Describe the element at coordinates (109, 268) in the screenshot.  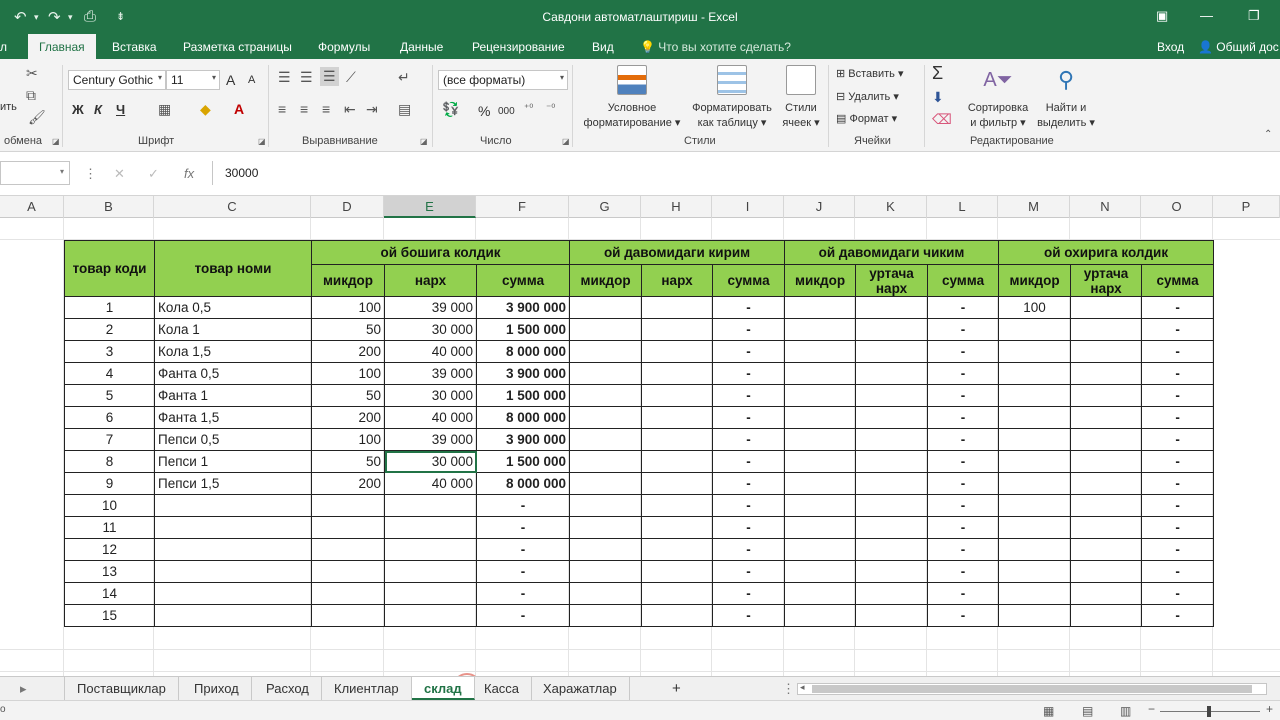
I see `header-product-code: товар коди` at that location.